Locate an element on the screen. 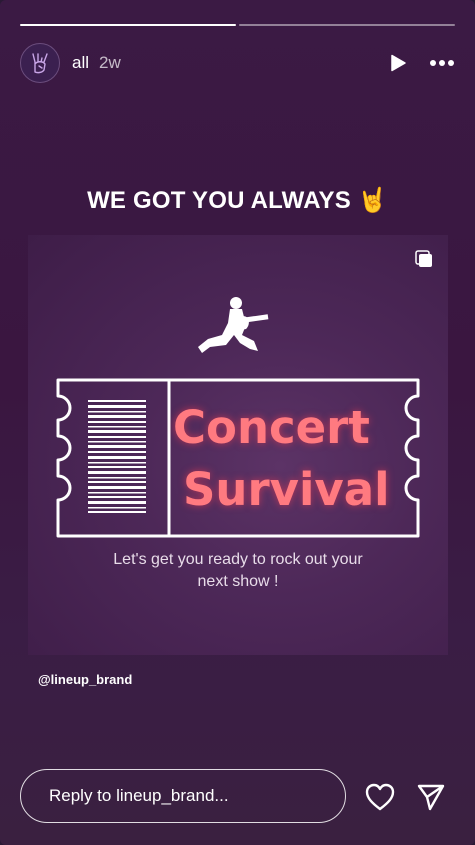 This screenshot has width=475, height=845. headline-text: WE GOT YOU ALWAYS is located at coordinates (219, 200).